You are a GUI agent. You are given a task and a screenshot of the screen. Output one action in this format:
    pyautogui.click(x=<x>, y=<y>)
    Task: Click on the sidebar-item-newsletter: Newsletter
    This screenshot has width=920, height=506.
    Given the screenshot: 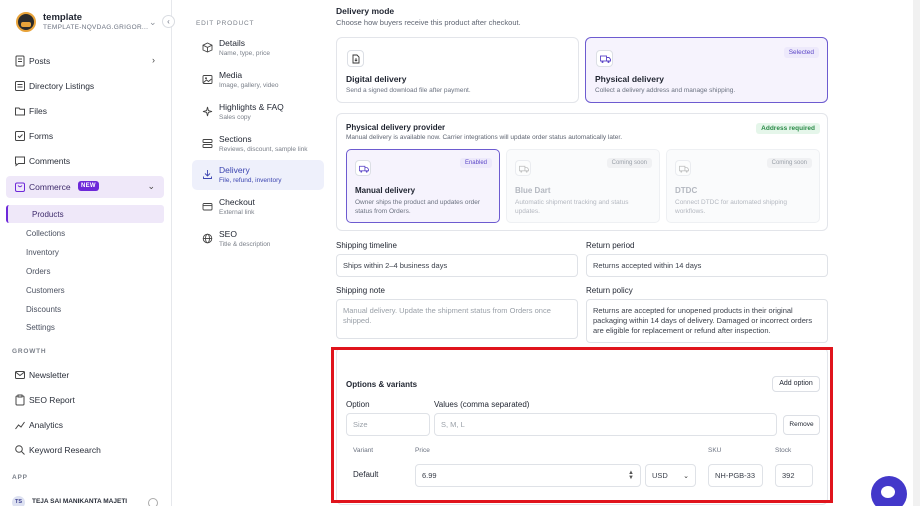 What is the action you would take?
    pyautogui.click(x=85, y=375)
    